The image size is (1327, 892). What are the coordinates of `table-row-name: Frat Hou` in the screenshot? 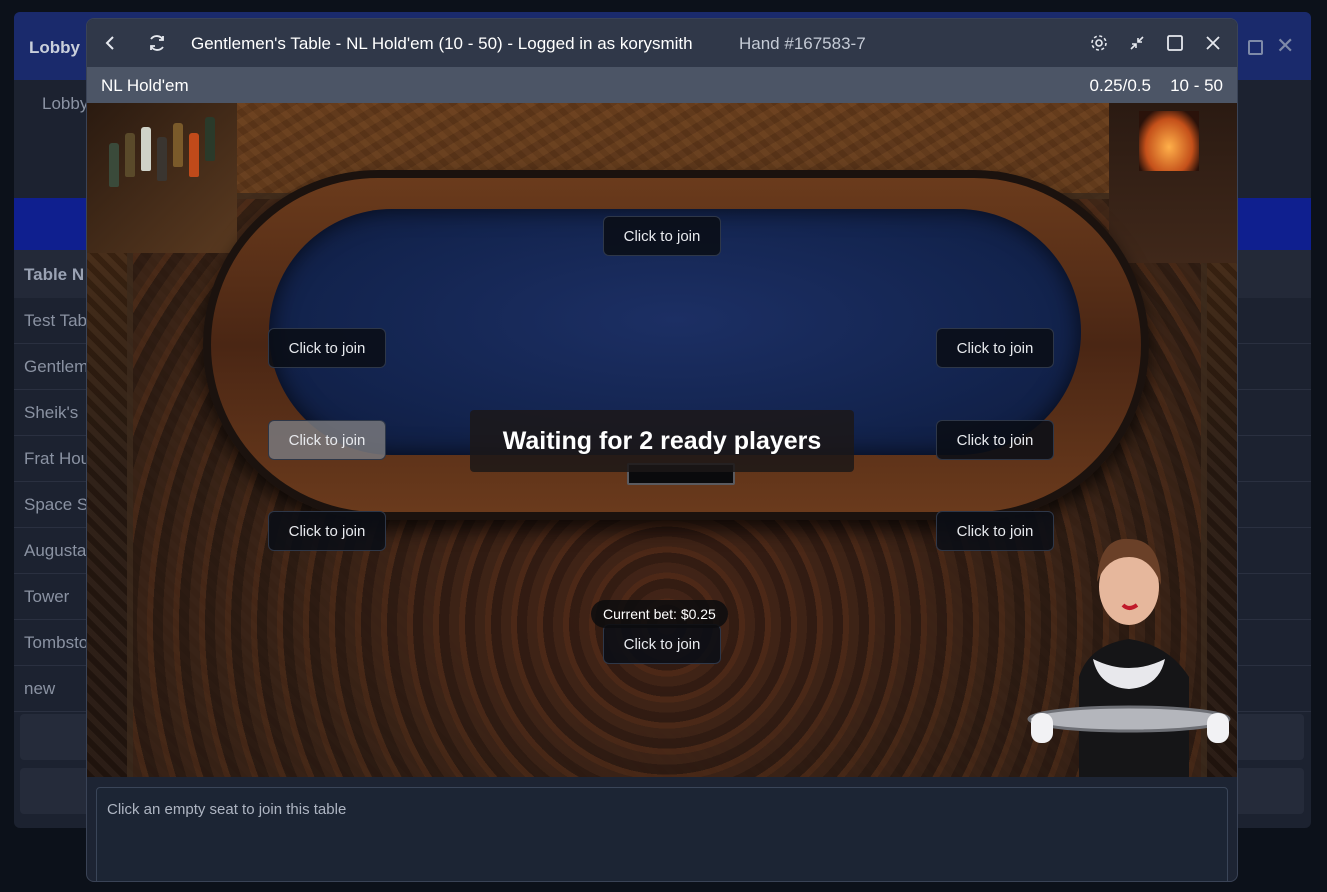 It's located at (57, 458).